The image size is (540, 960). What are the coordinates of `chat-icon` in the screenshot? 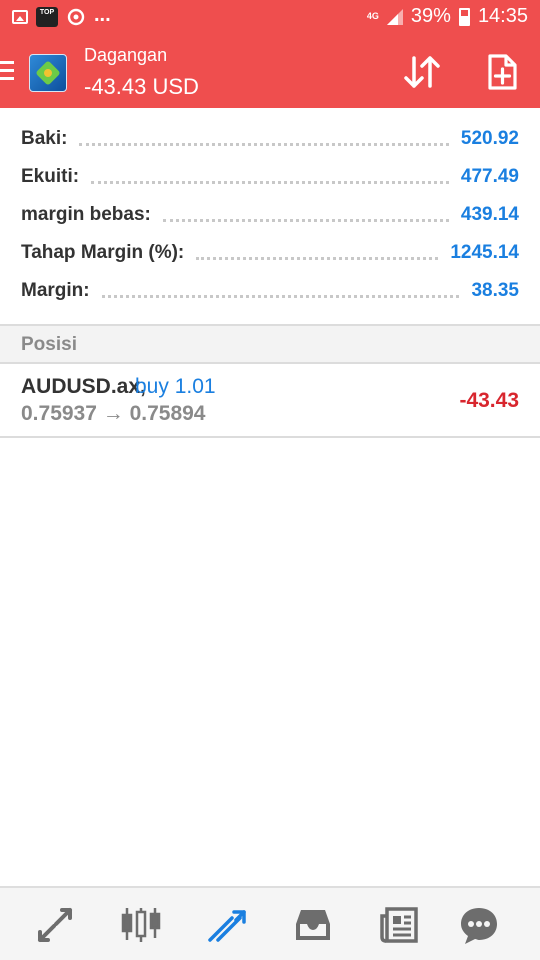 It's located at (479, 925).